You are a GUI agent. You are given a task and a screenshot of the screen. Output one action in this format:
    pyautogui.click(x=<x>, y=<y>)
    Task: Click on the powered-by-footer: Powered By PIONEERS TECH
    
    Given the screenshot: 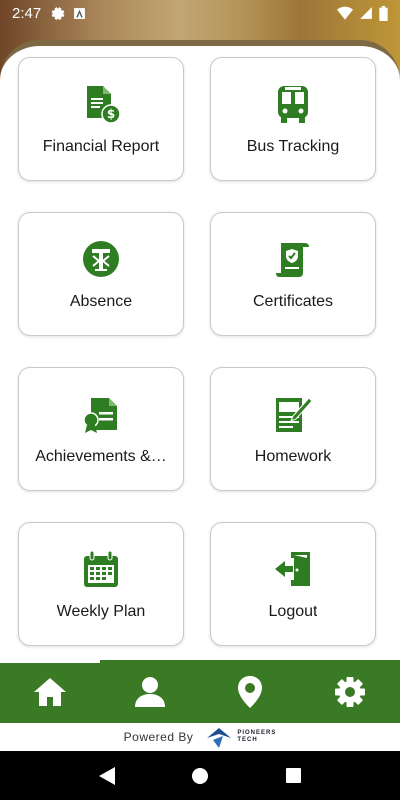 What is the action you would take?
    pyautogui.click(x=200, y=737)
    